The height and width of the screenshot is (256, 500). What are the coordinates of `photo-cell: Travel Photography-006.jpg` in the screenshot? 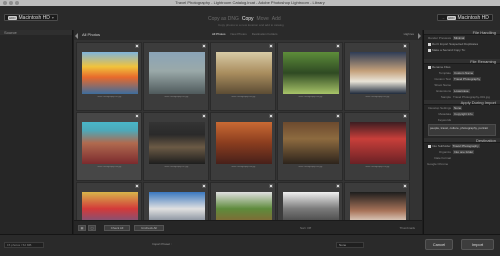 It's located at (109, 146).